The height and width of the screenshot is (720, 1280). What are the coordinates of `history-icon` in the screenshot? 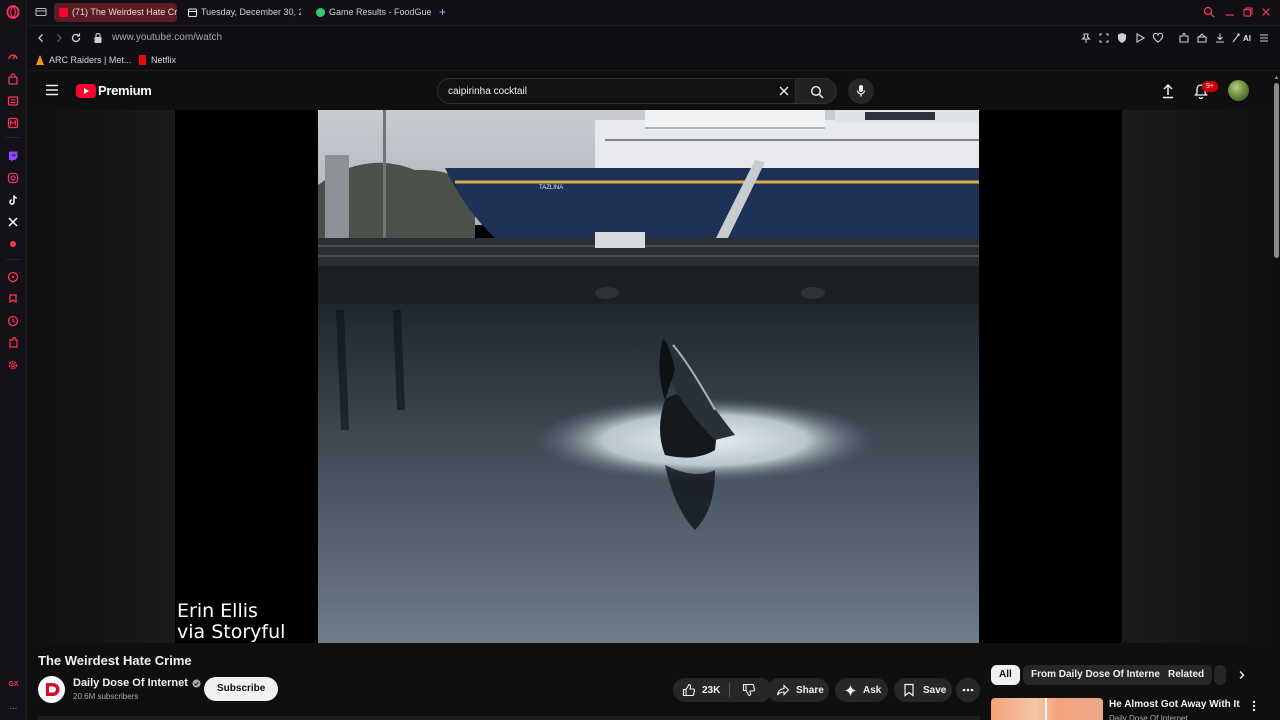 It's located at (13, 321).